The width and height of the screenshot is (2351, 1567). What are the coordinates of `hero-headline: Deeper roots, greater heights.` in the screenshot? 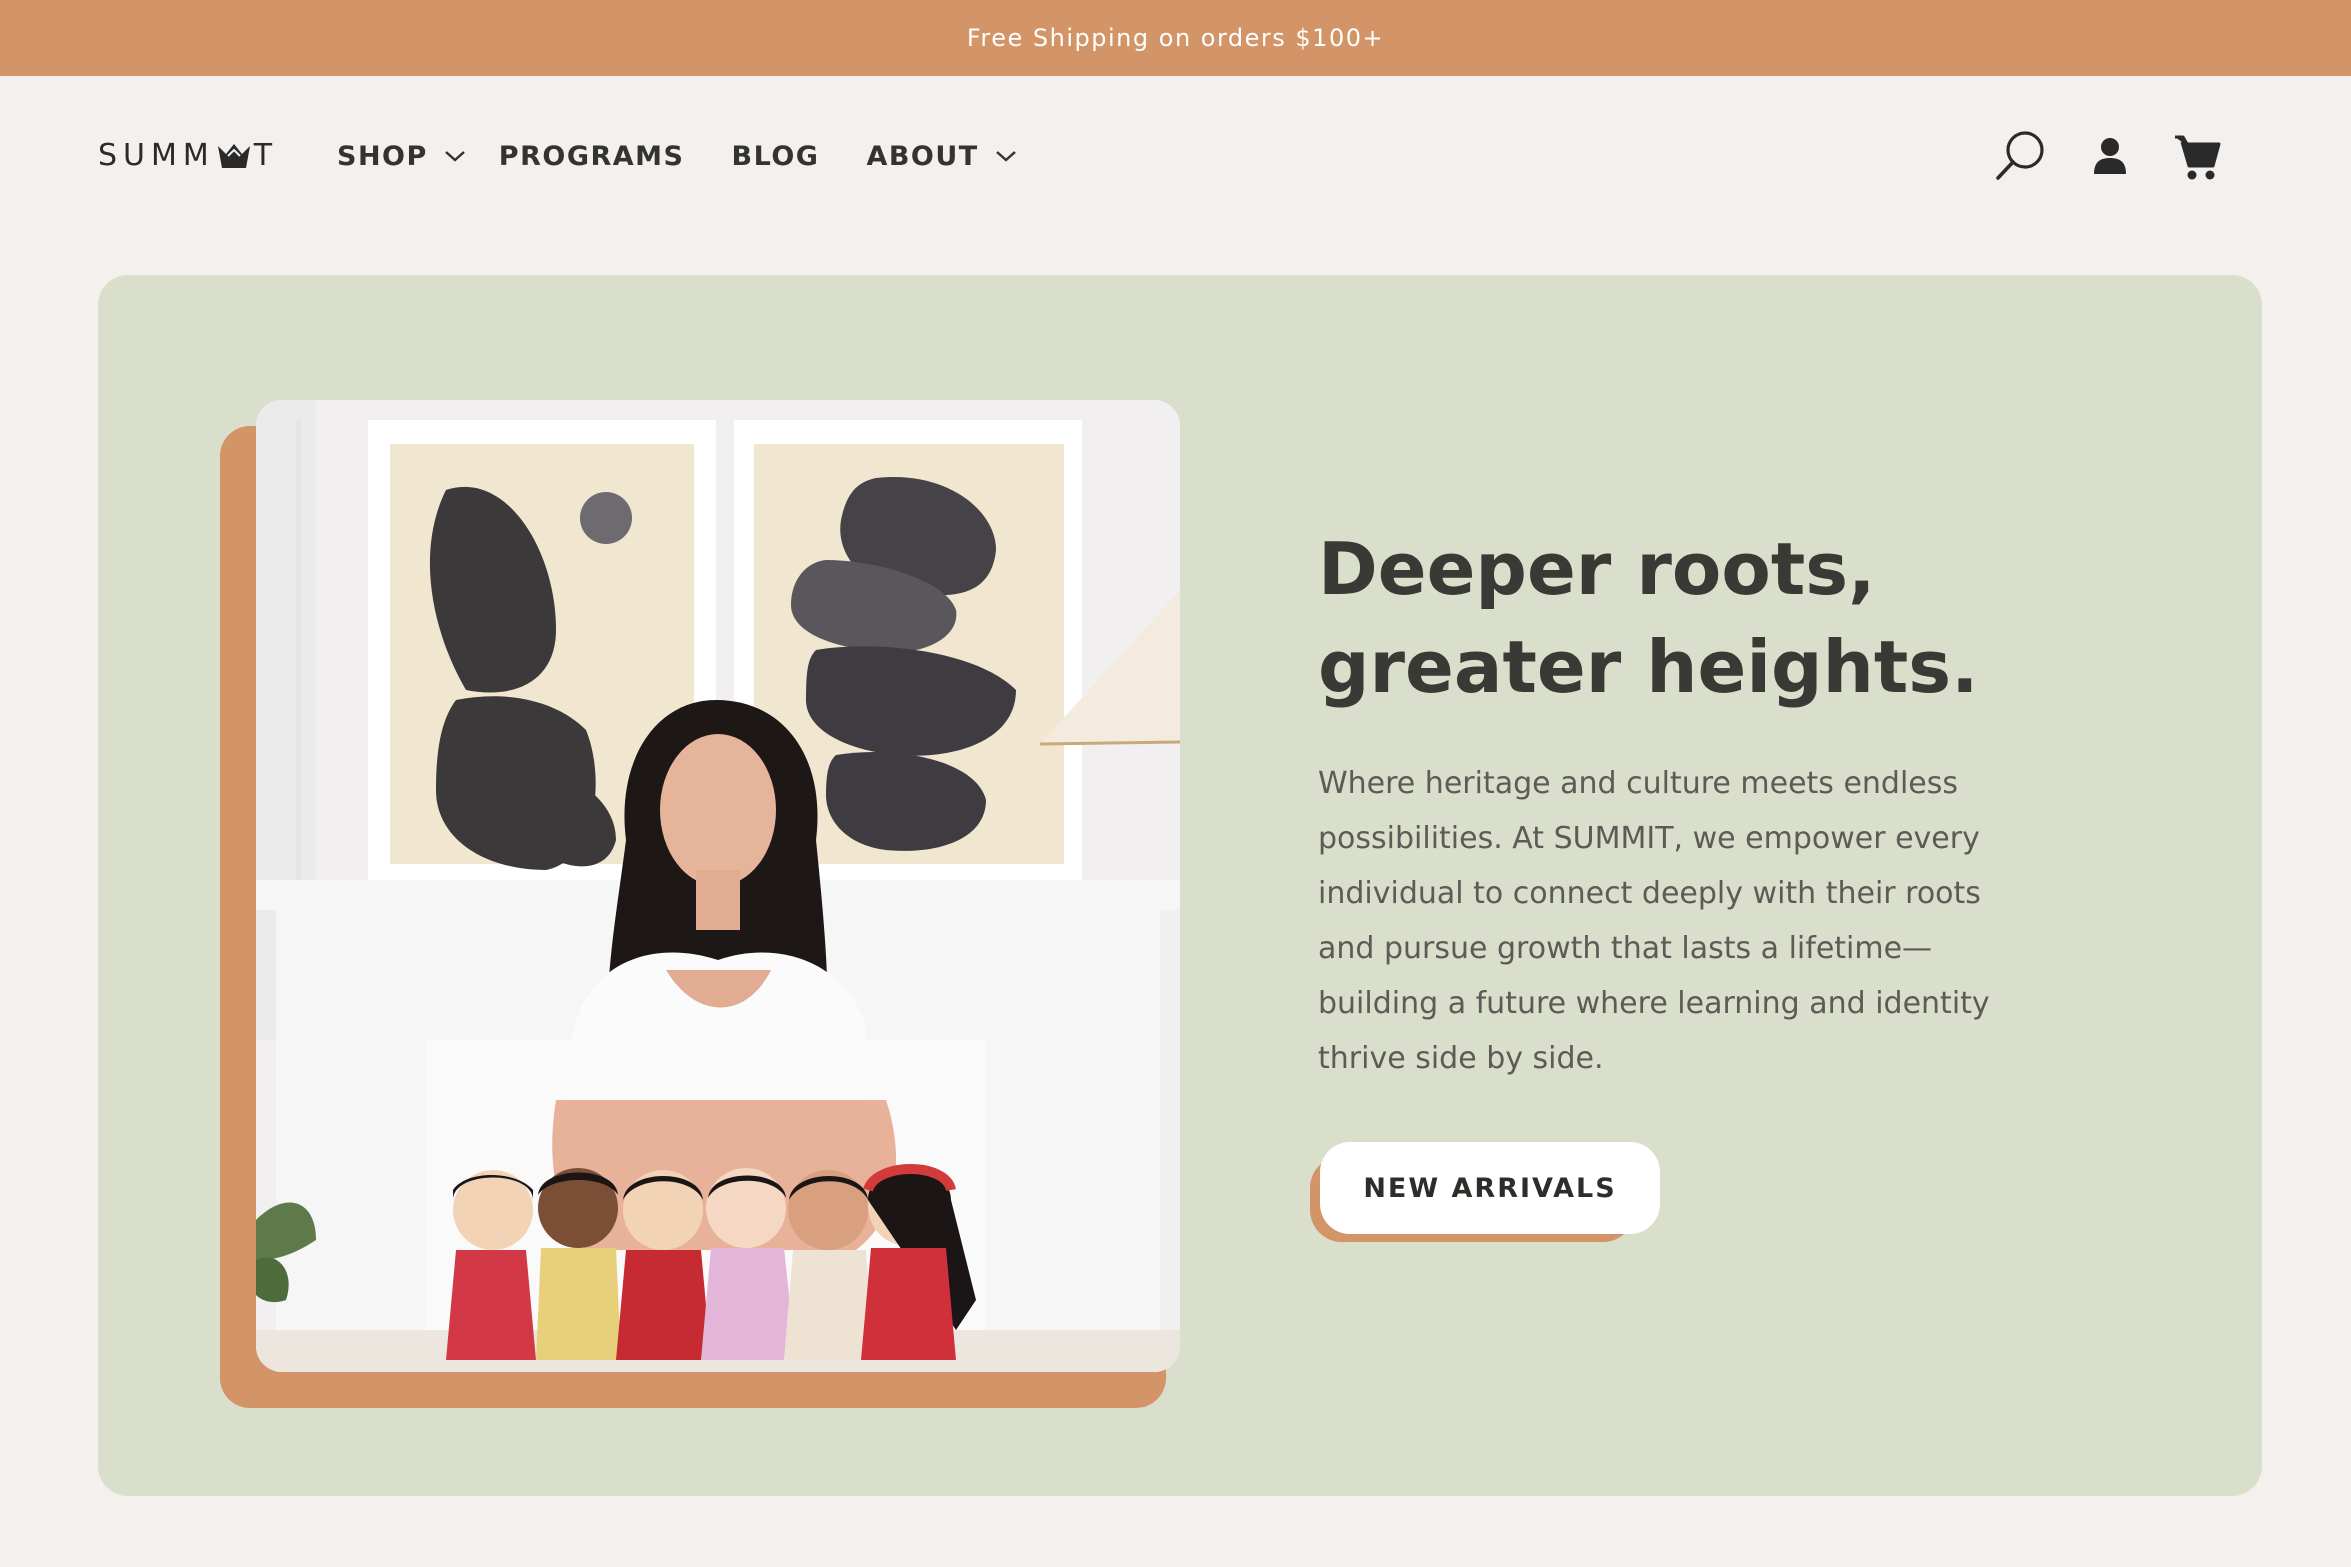 It's located at (1718, 618).